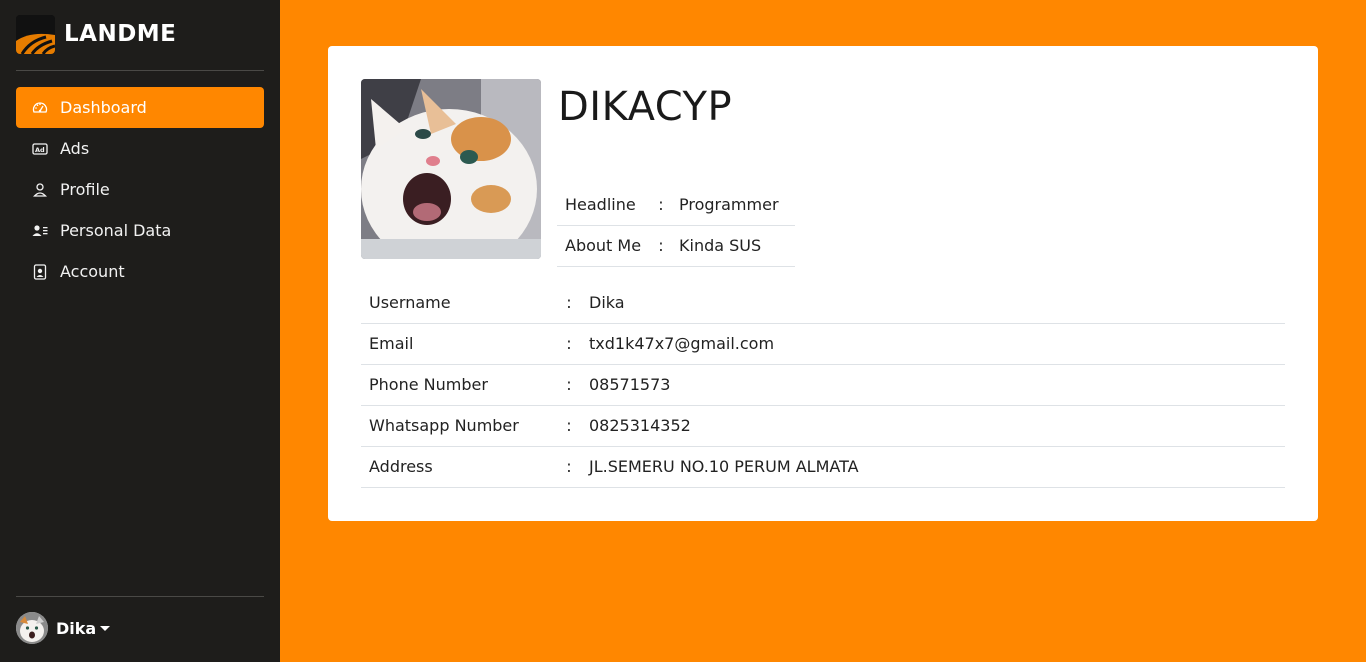 The height and width of the screenshot is (662, 1366). I want to click on sidebar-item-label: Account, so click(92, 271).